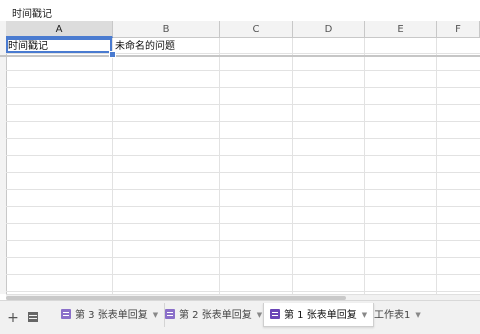 This screenshot has width=480, height=334. Describe the element at coordinates (458, 29) in the screenshot. I see `column-header-f: F` at that location.